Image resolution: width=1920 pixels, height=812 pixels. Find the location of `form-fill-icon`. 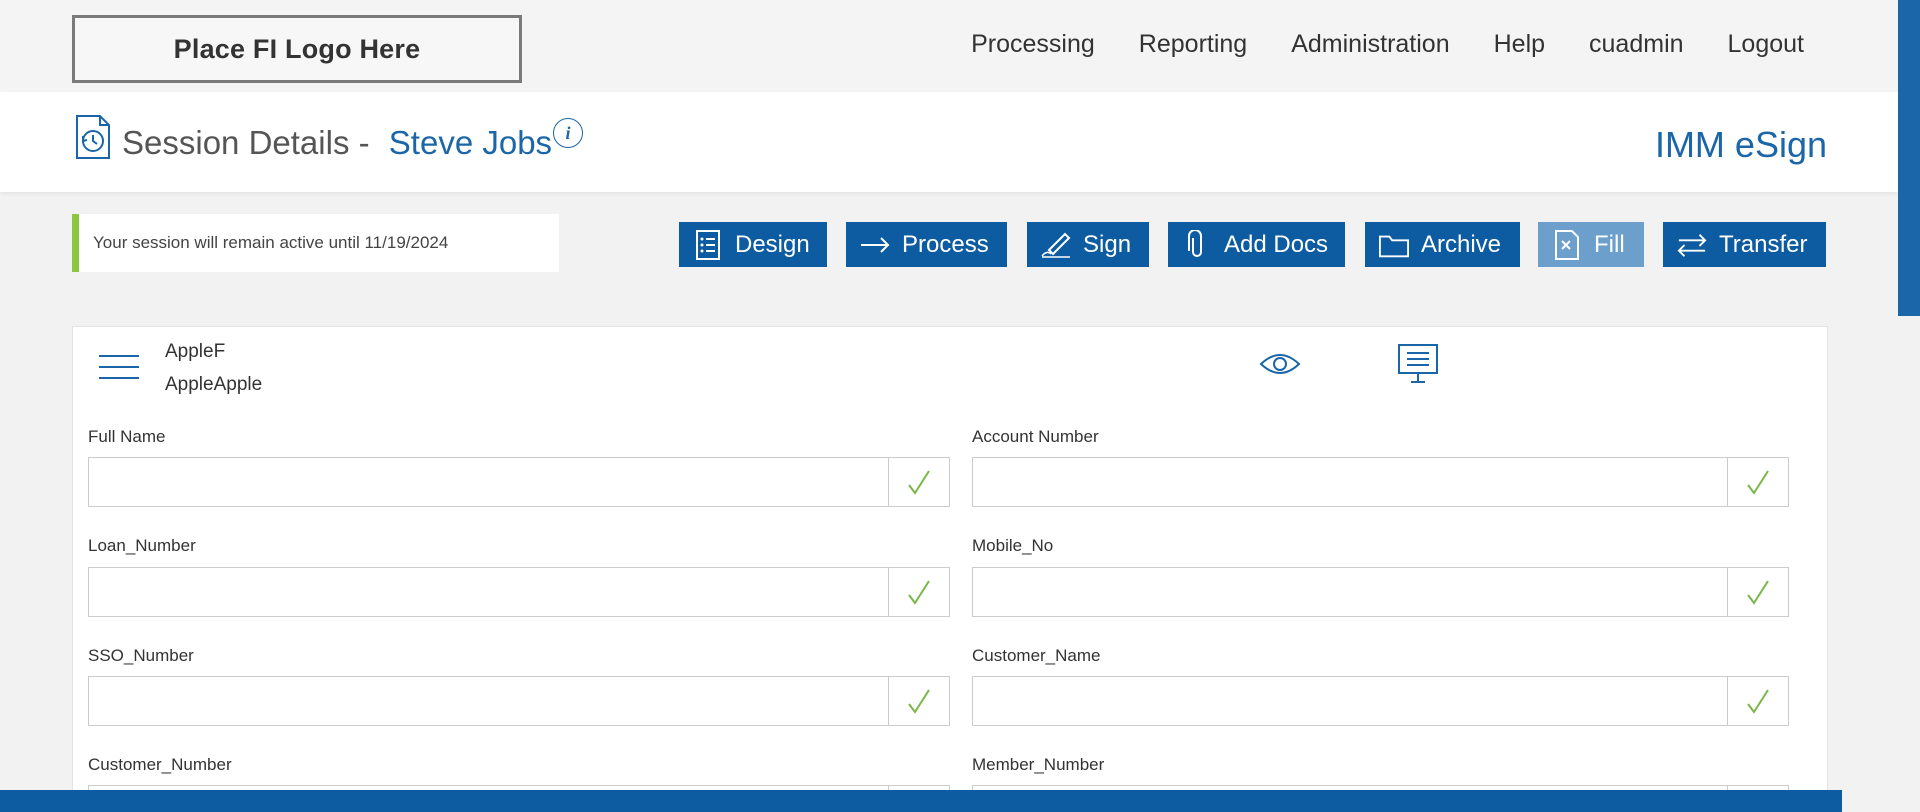

form-fill-icon is located at coordinates (1567, 244).